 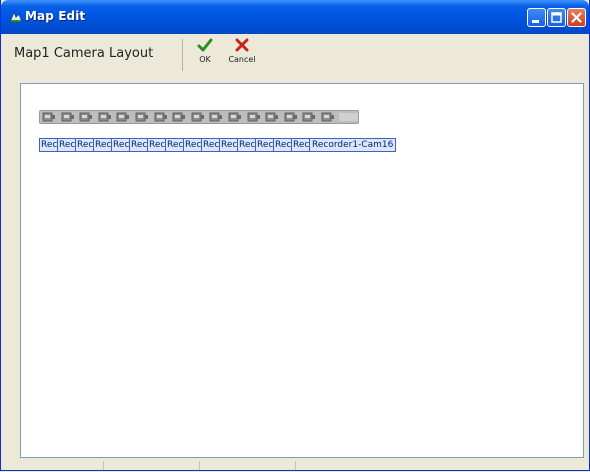 What do you see at coordinates (295, 54) in the screenshot?
I see `toolbar: Map1 Camera Layout OK Cancel` at bounding box center [295, 54].